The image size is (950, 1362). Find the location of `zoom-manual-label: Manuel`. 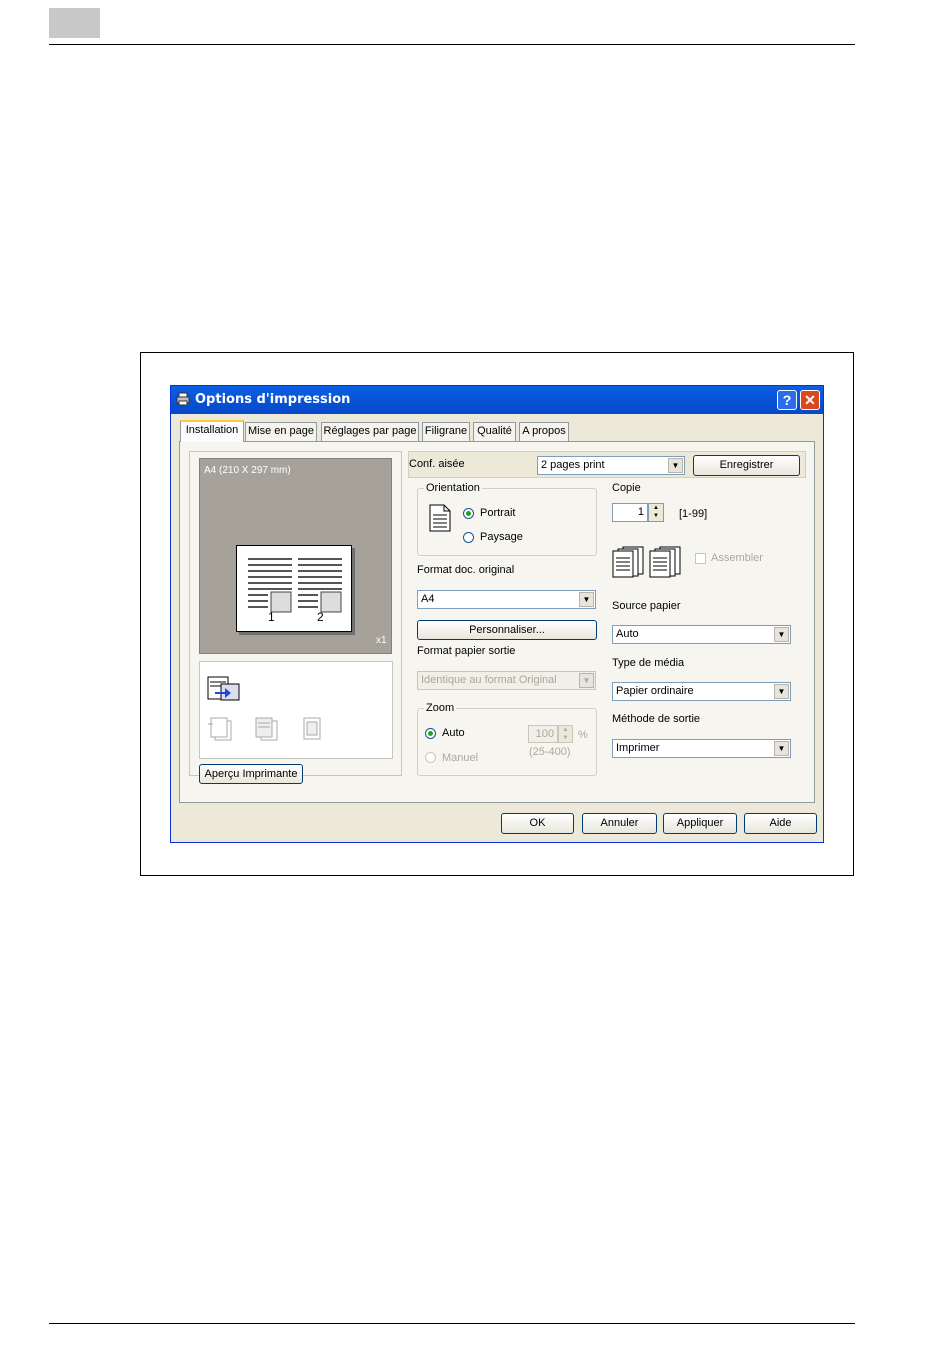

zoom-manual-label: Manuel is located at coordinates (460, 758).